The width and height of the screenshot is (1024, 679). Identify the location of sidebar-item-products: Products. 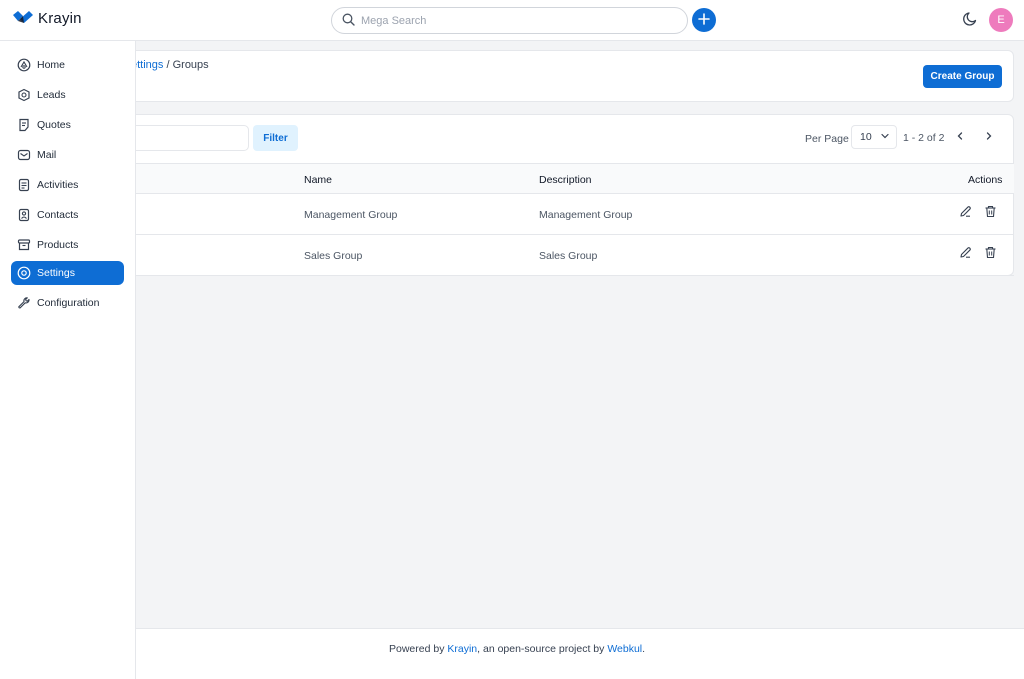
(67, 245).